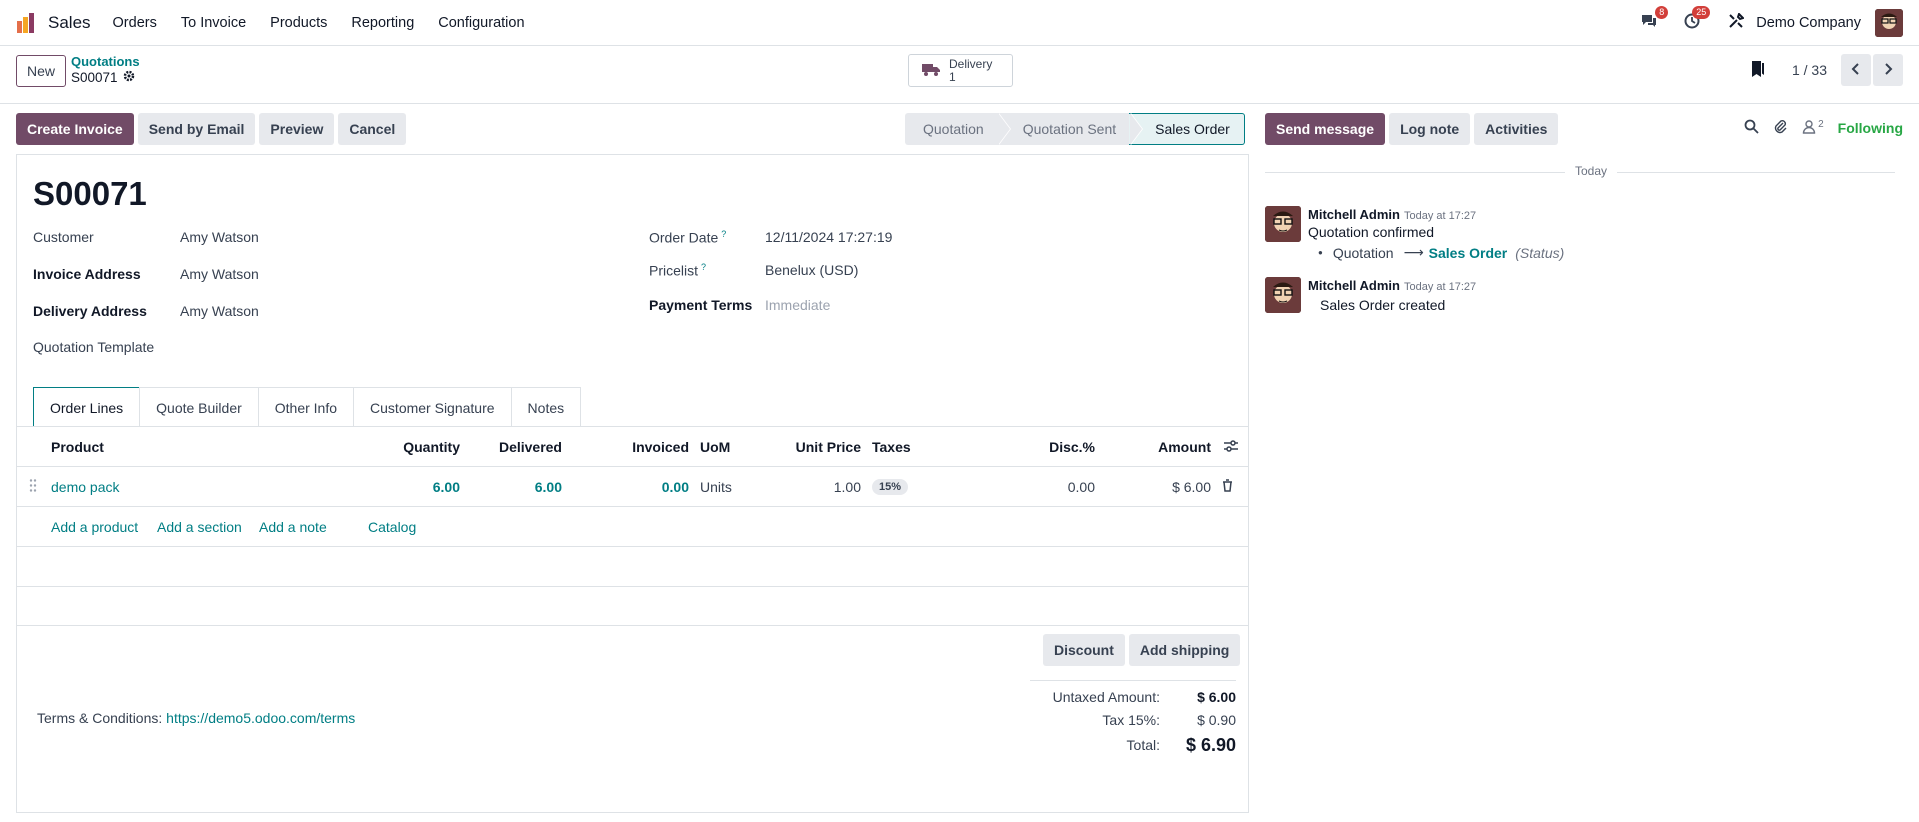 This screenshot has width=1919, height=822. I want to click on col-taxes: Taxes, so click(891, 447).